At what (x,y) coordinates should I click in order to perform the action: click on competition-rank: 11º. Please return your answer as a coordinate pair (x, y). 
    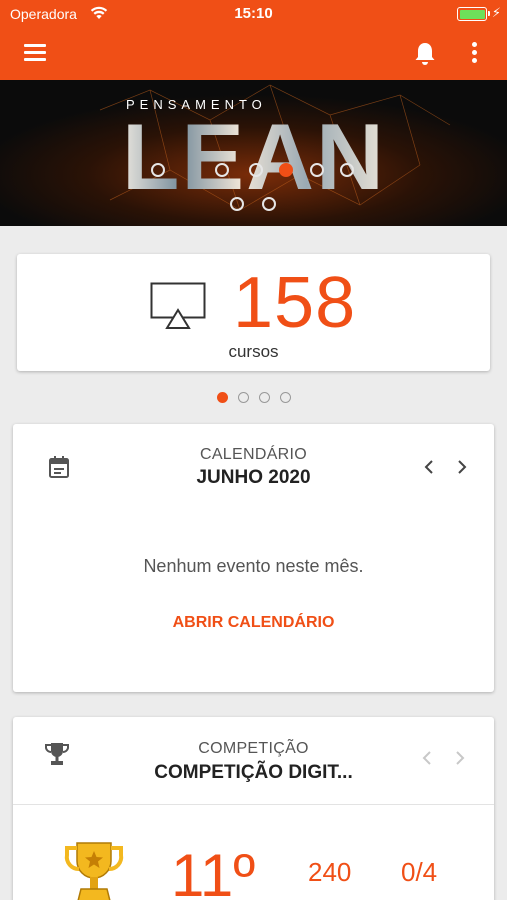
    Looking at the image, I should click on (213, 871).